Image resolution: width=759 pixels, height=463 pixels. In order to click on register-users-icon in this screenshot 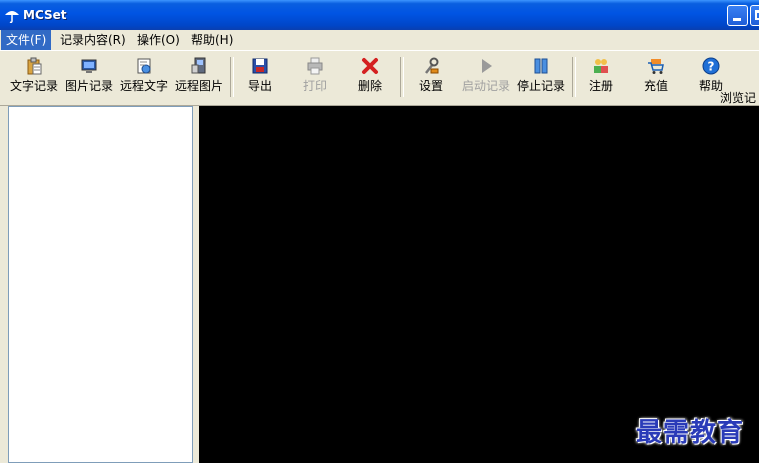, I will do `click(601, 66)`.